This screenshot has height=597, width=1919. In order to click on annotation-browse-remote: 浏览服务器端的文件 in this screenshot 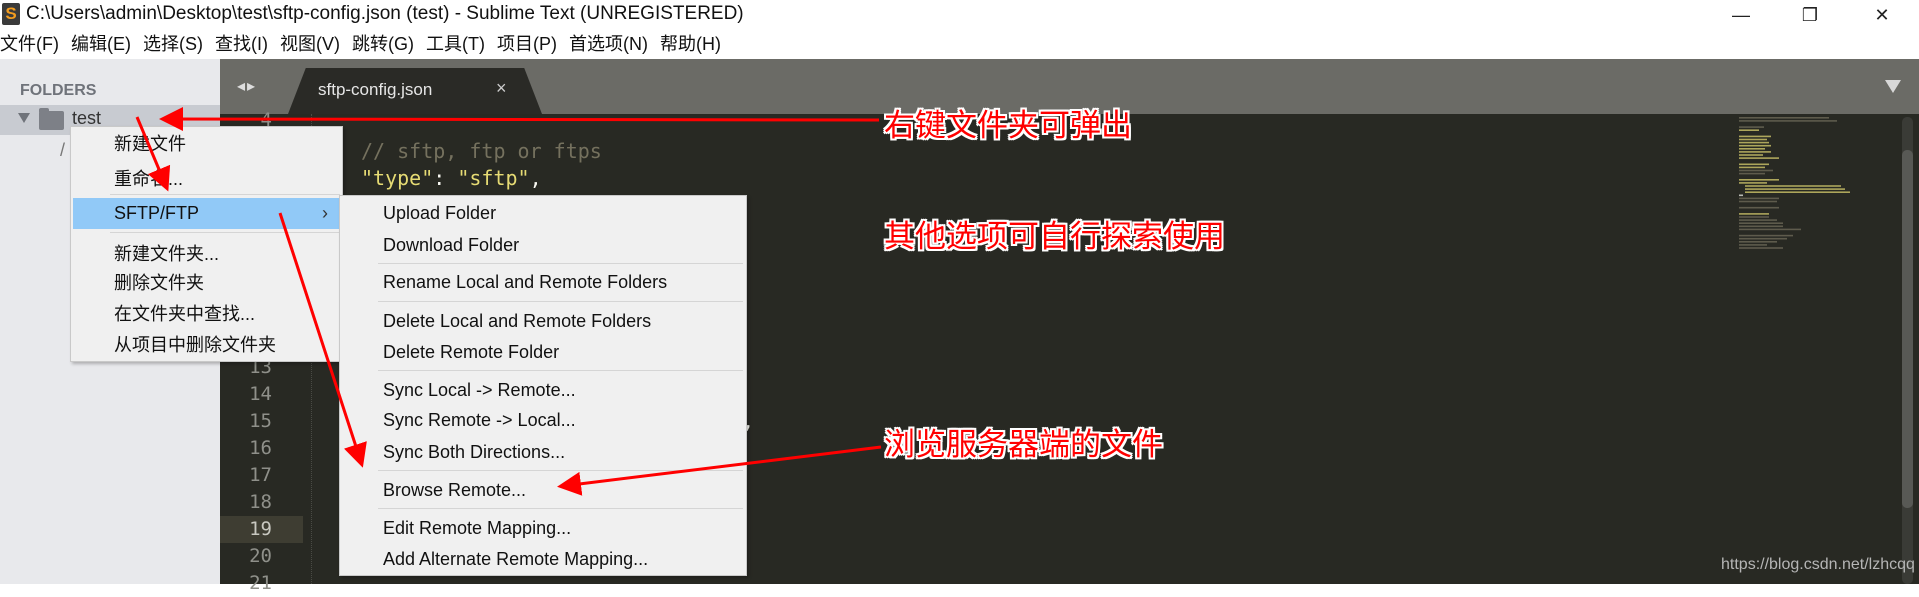, I will do `click(1023, 445)`.